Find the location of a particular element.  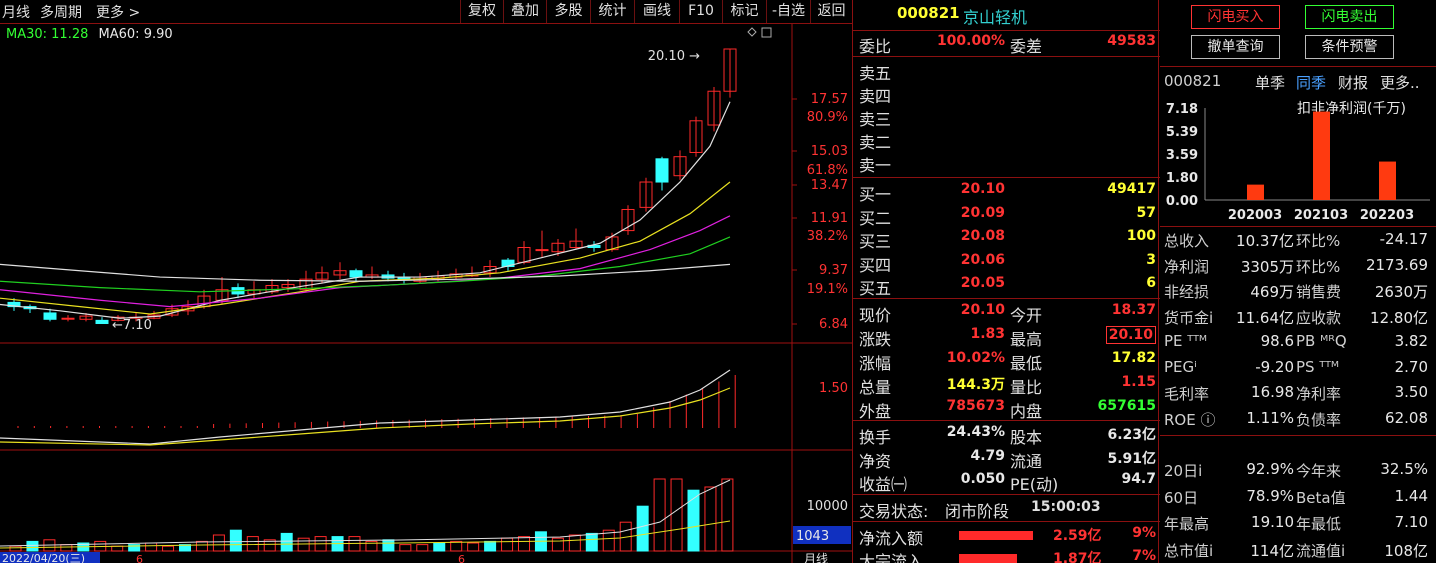

sell-level-5: 卖五 is located at coordinates (1006, 71).